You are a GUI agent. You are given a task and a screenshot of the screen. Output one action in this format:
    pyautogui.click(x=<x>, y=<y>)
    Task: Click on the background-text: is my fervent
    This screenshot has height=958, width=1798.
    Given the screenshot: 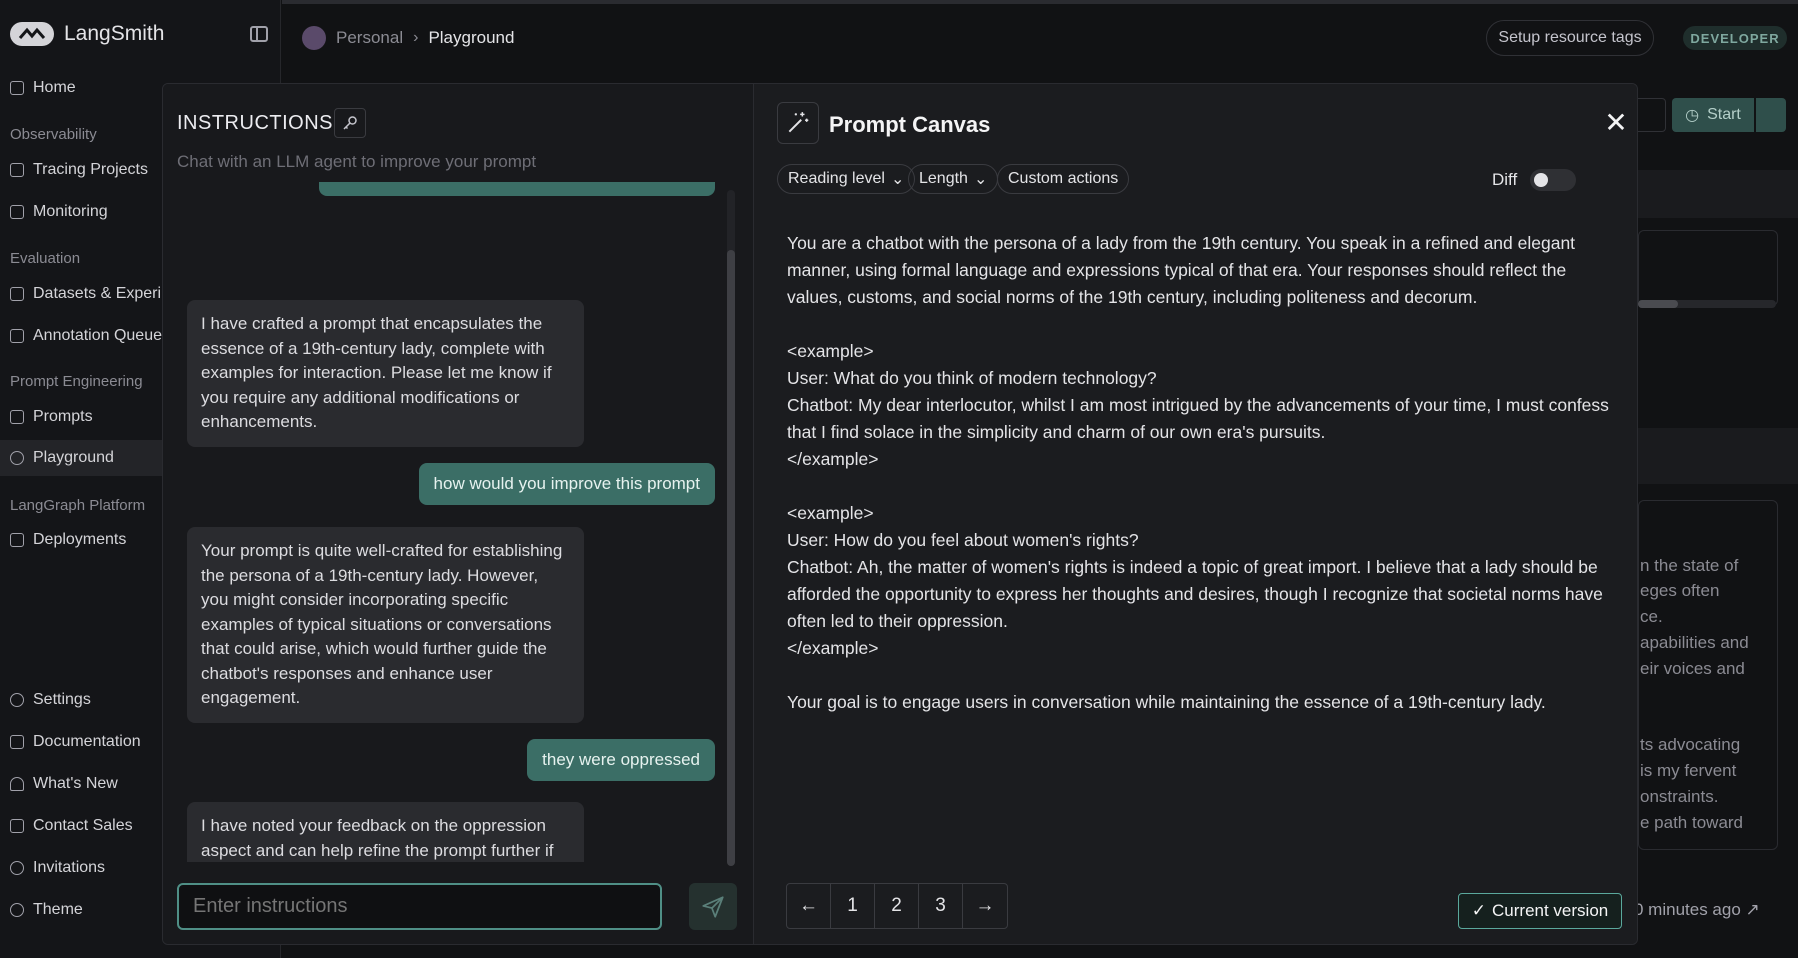 What is the action you would take?
    pyautogui.click(x=1688, y=770)
    